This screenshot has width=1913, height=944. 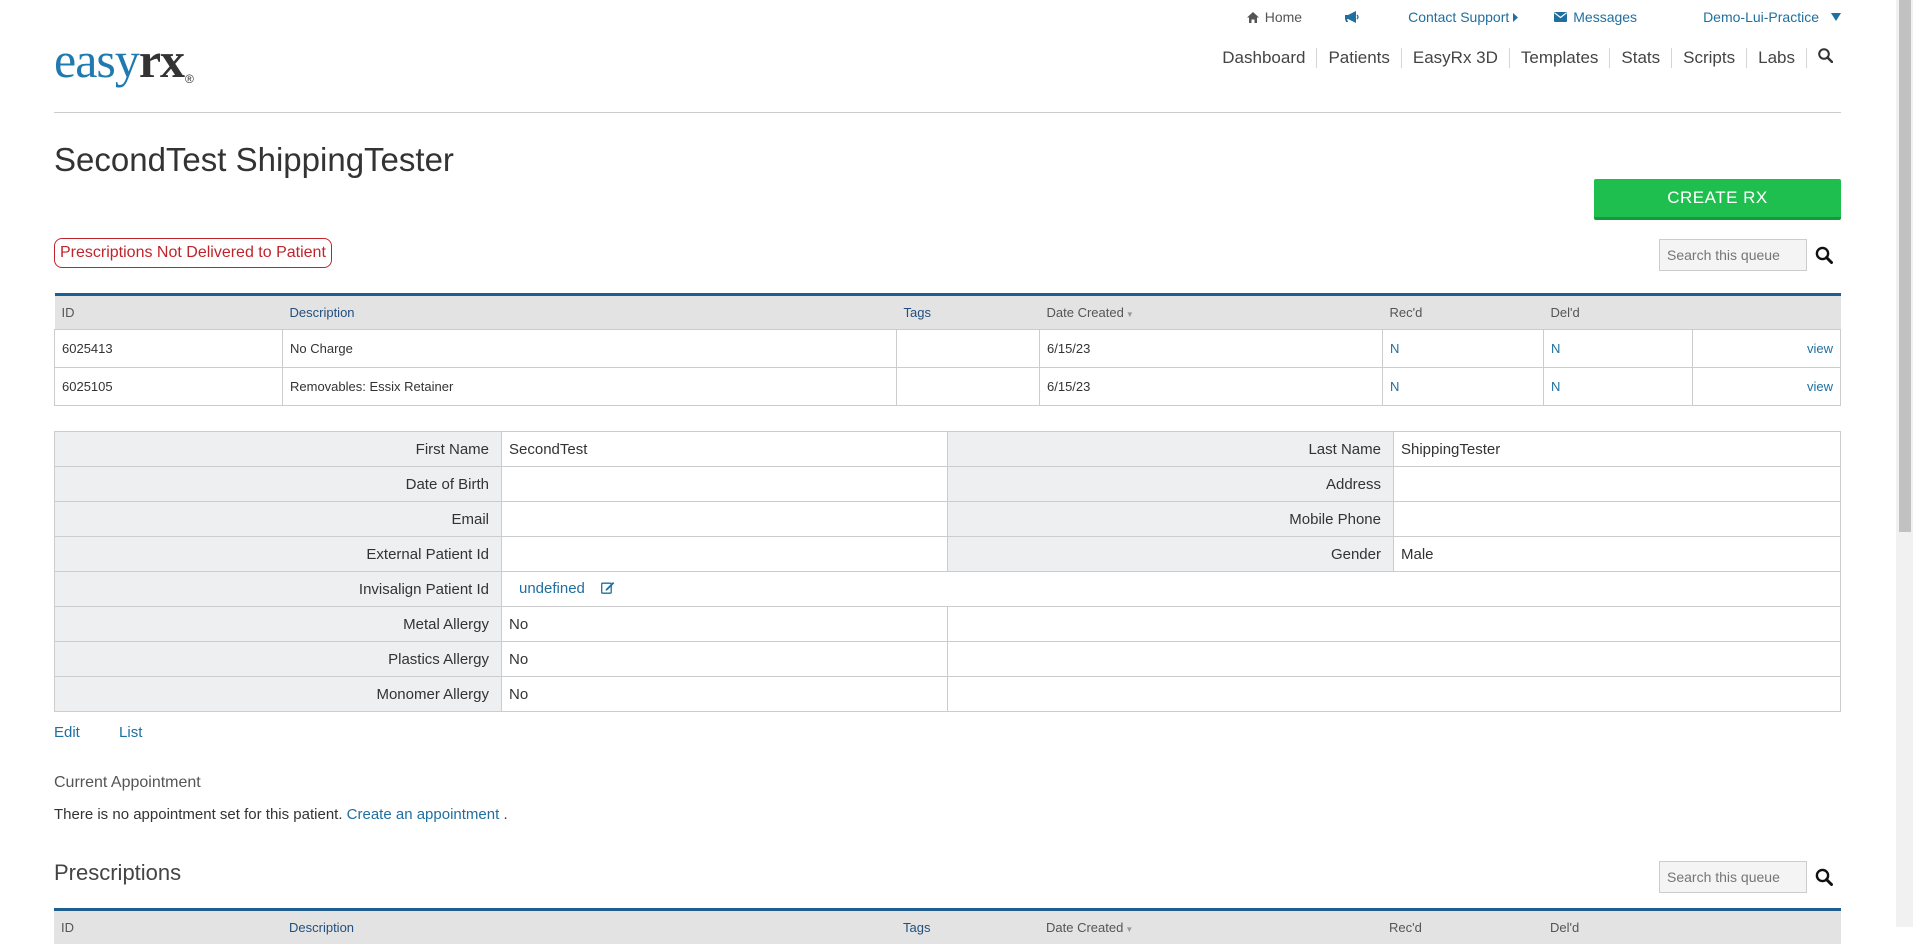 What do you see at coordinates (1263, 58) in the screenshot?
I see `nav-dashboard: Dashboard` at bounding box center [1263, 58].